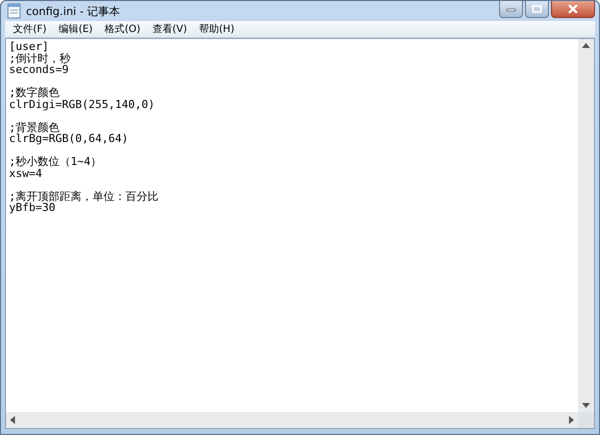 Image resolution: width=600 pixels, height=435 pixels. I want to click on text-line: ;背景颜色, so click(34, 127).